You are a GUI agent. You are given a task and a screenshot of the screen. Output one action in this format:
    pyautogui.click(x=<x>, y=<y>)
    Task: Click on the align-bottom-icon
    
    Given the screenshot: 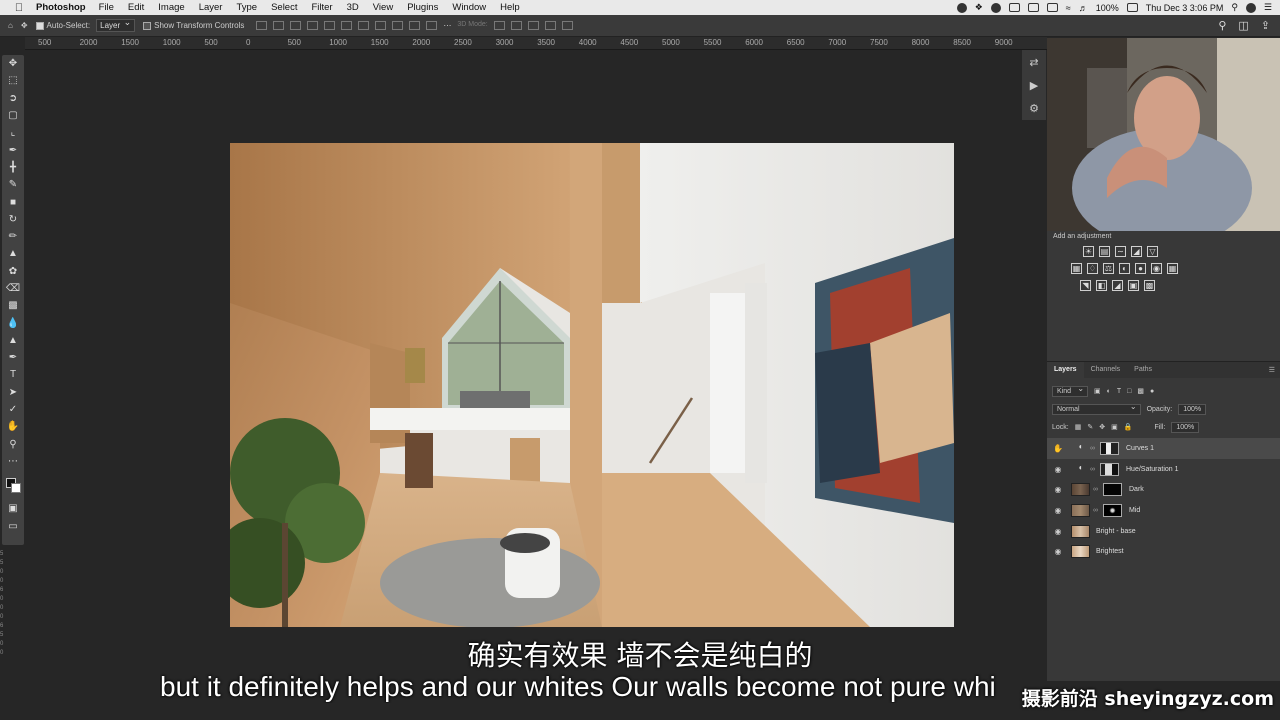 What is the action you would take?
    pyautogui.click(x=347, y=25)
    